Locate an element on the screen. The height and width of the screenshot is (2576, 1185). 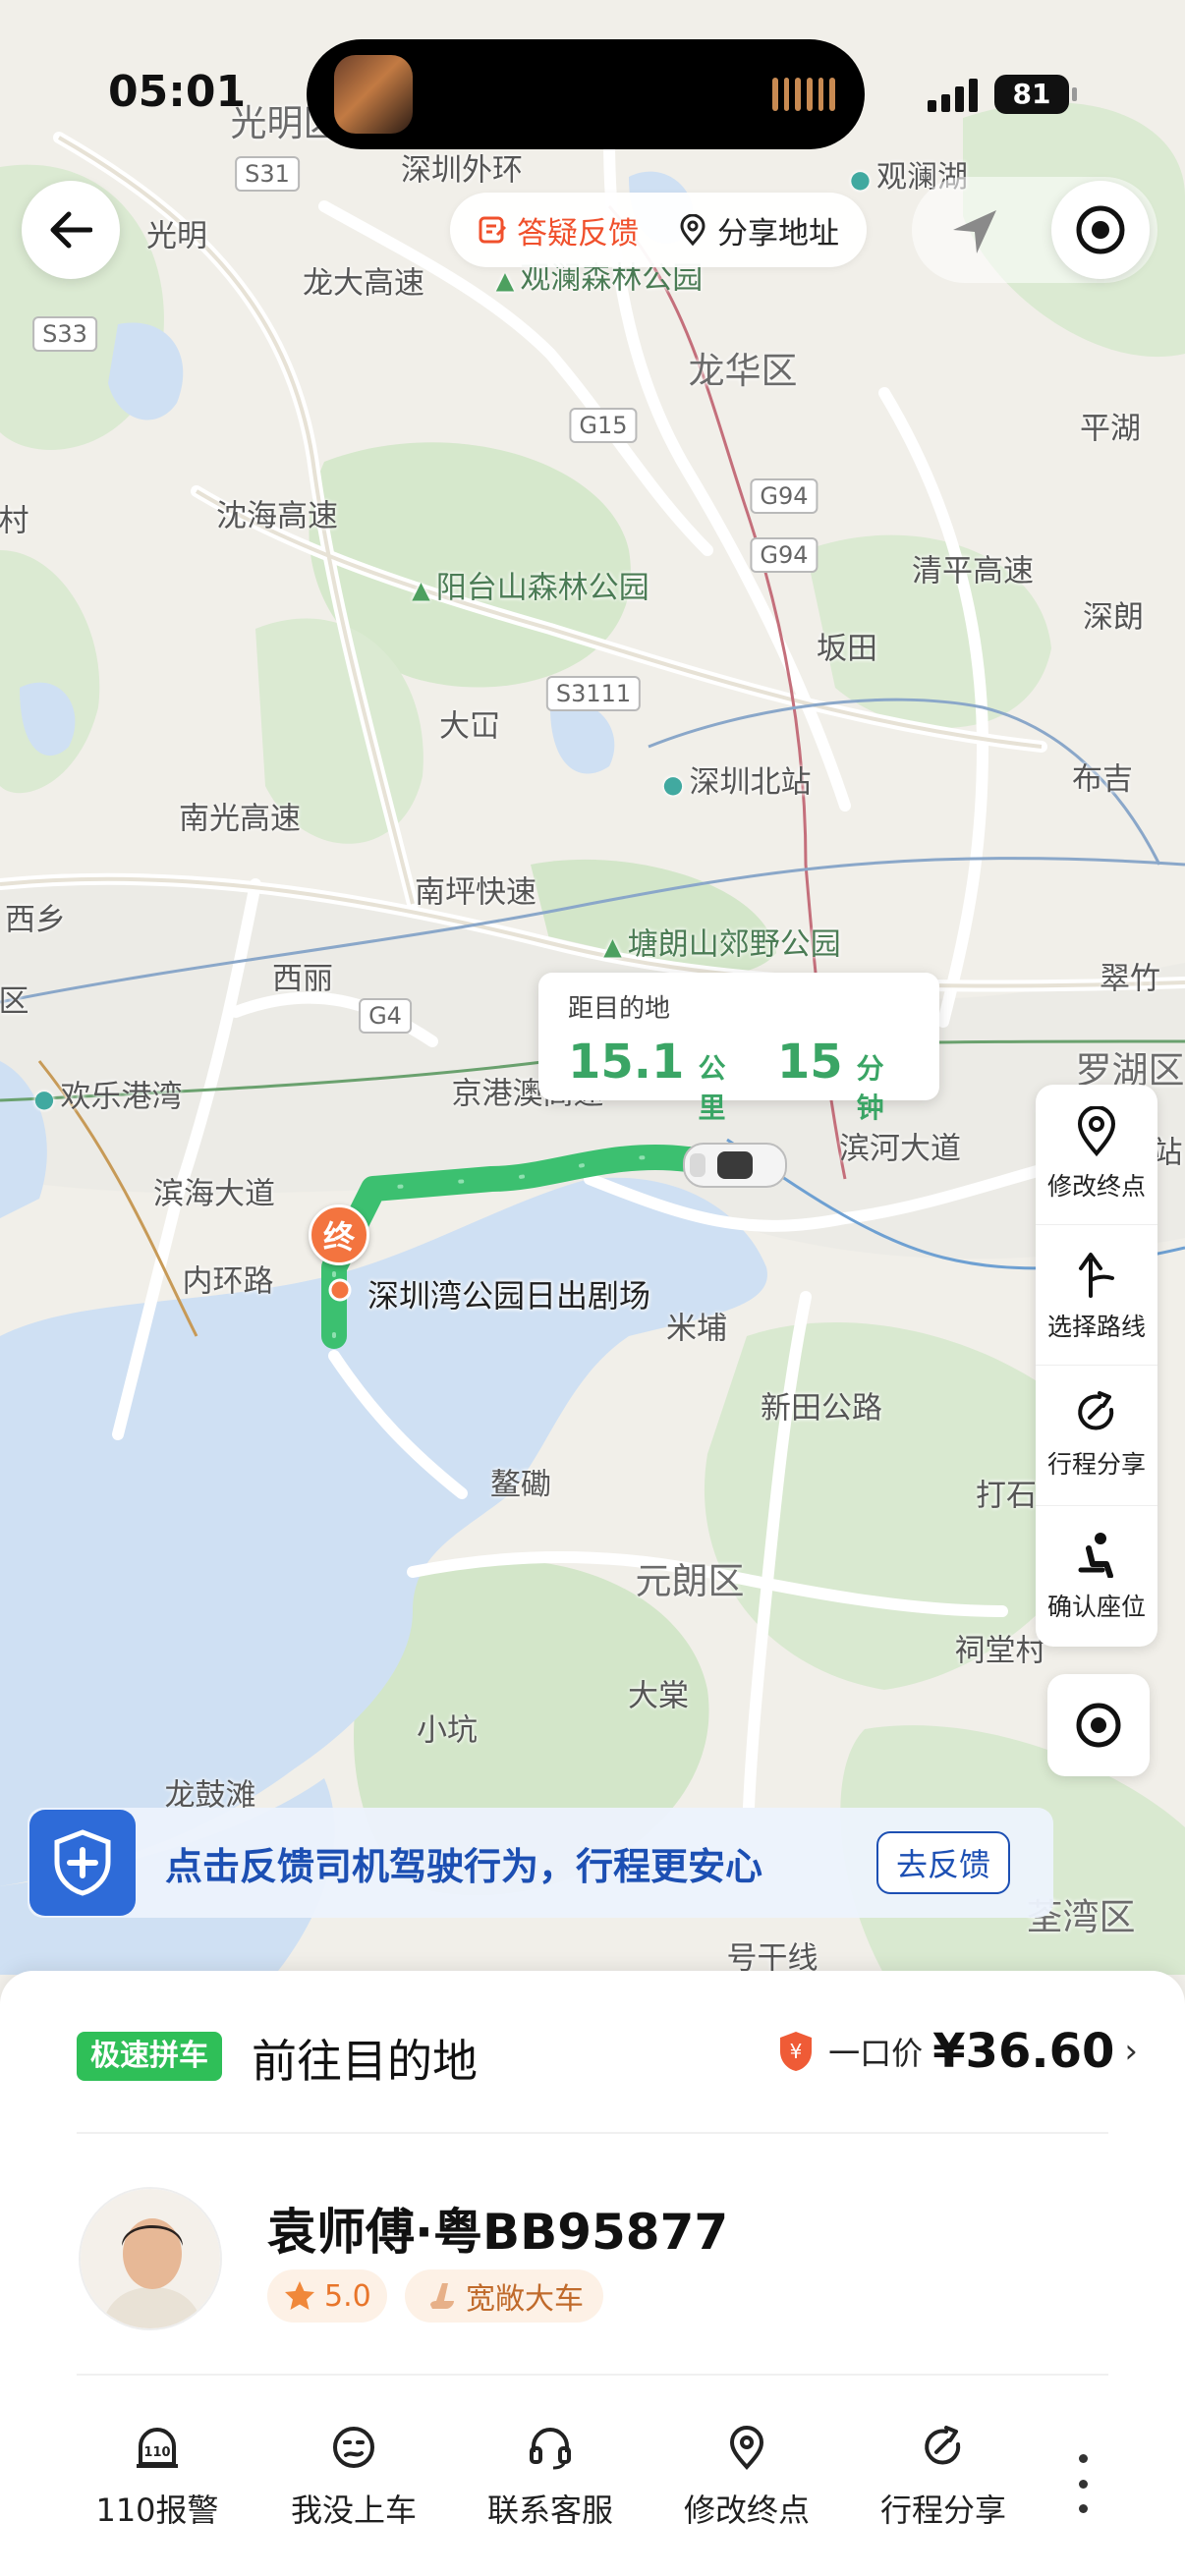
locate-me-button is located at coordinates (1099, 1725).